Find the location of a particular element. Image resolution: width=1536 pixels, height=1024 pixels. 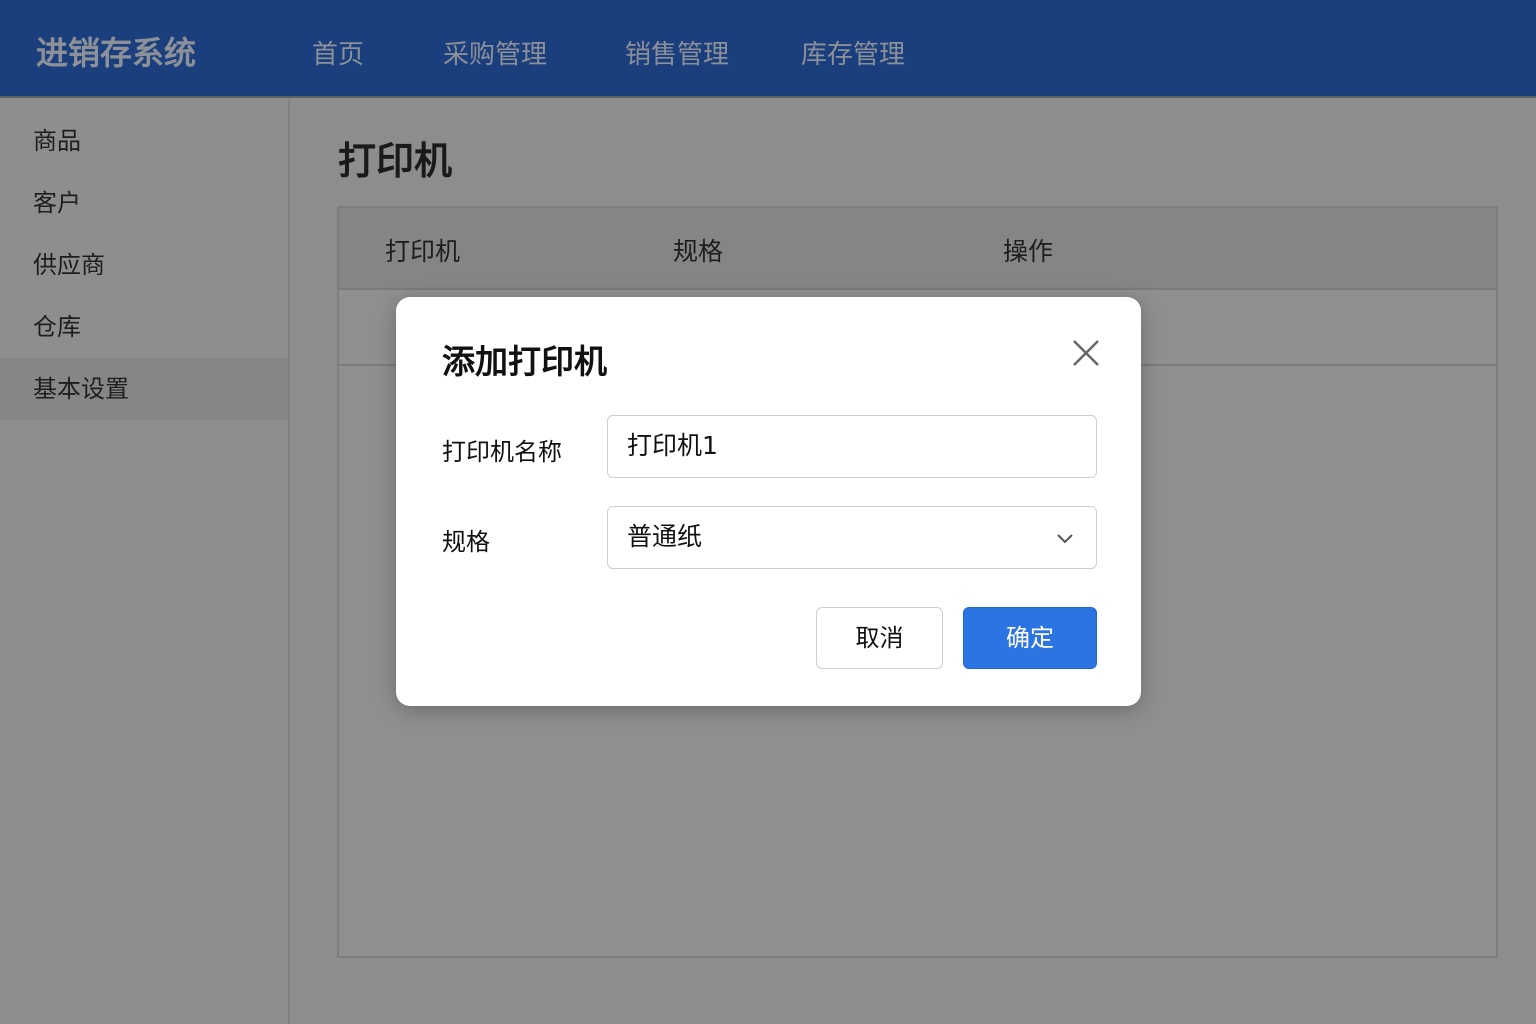

sidebar-item-suppliers: 供应商 is located at coordinates (144, 265).